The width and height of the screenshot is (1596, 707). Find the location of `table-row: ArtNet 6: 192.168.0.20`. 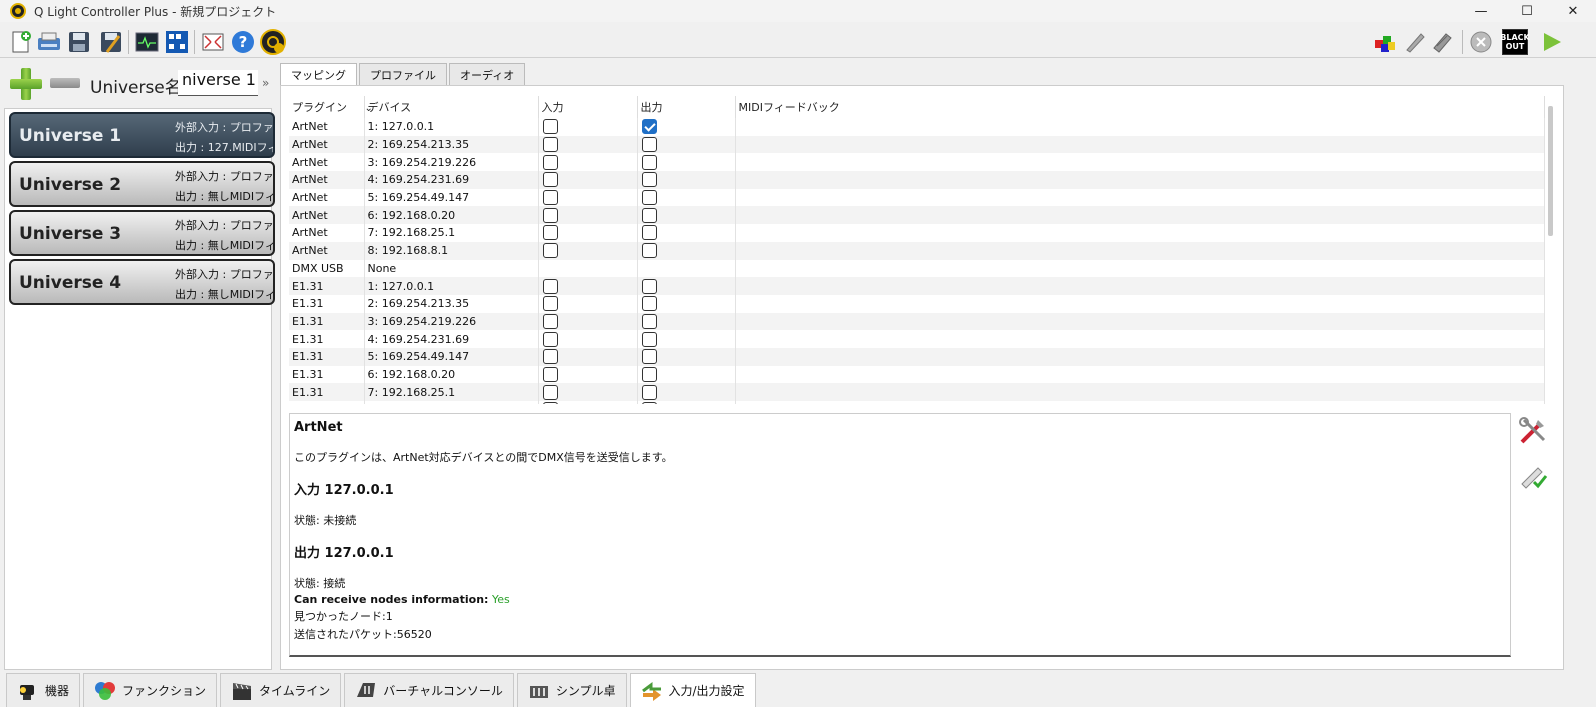

table-row: ArtNet 6: 192.168.0.20 is located at coordinates (917, 215).